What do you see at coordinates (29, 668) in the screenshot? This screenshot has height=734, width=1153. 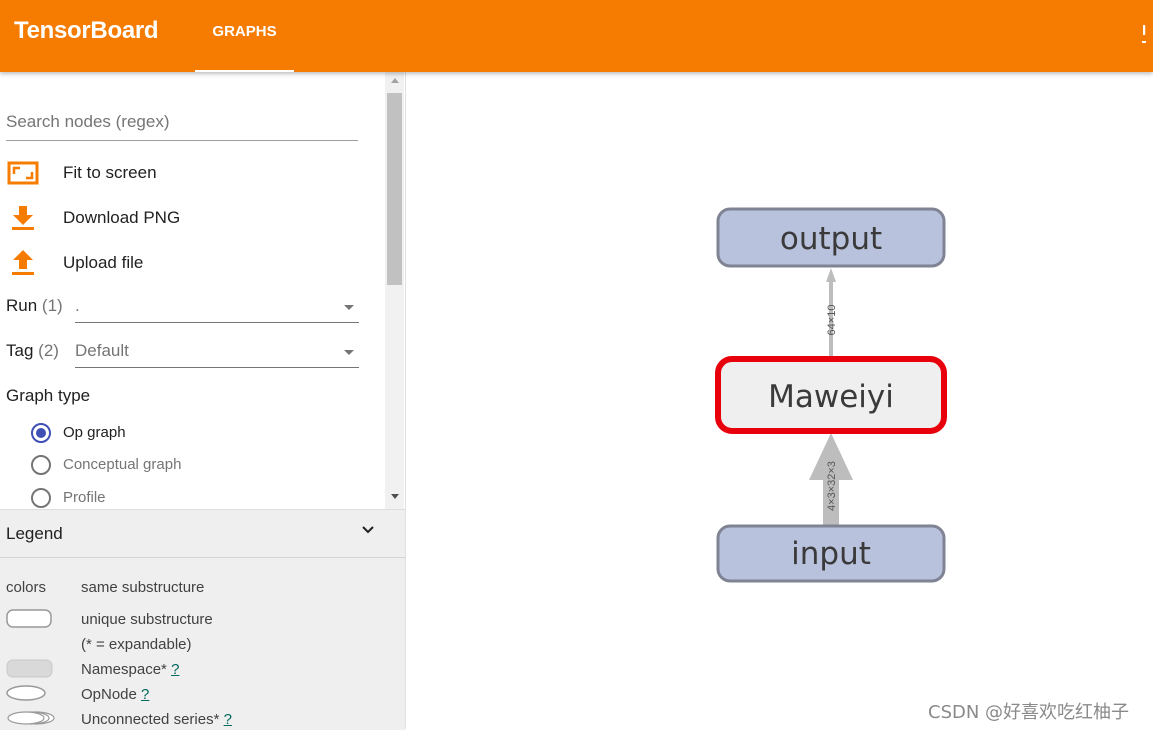 I see `namespace-swatch-icon` at bounding box center [29, 668].